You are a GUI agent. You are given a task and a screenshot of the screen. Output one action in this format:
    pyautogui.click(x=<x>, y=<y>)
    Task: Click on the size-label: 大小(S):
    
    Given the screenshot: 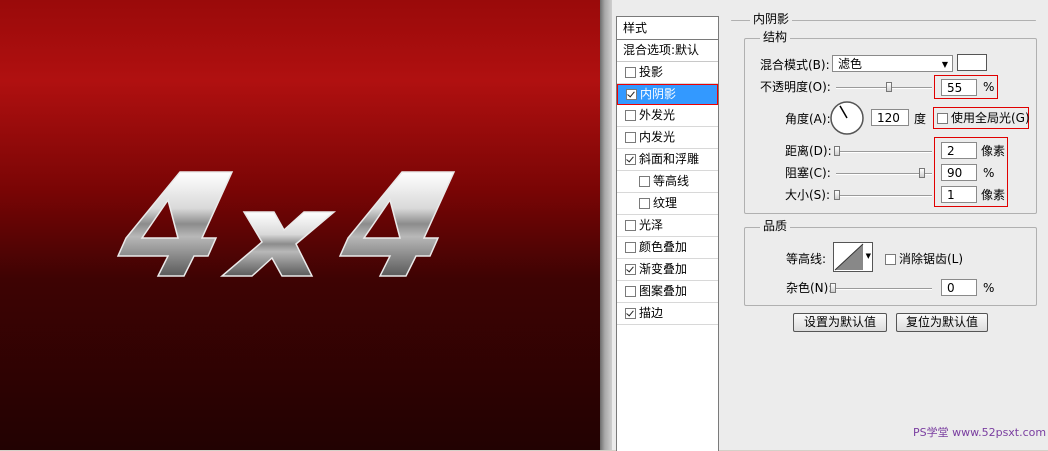 What is the action you would take?
    pyautogui.click(x=808, y=195)
    